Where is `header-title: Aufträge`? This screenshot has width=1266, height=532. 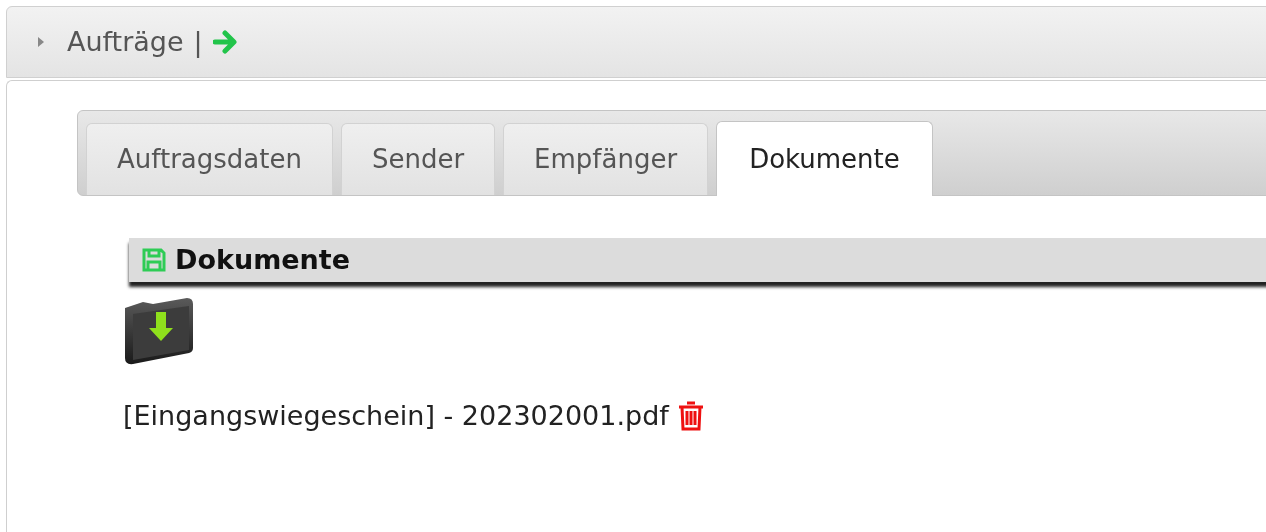 header-title: Aufträge is located at coordinates (125, 41).